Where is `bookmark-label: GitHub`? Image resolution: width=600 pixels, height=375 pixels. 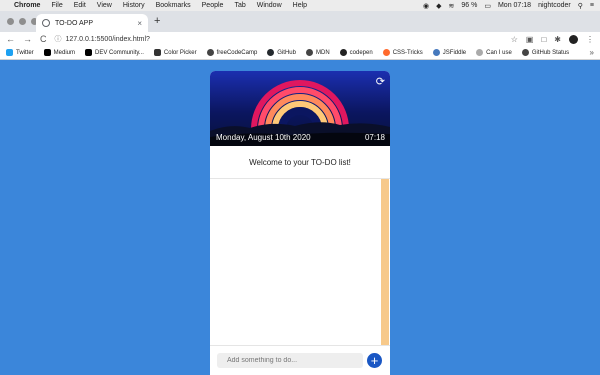 bookmark-label: GitHub is located at coordinates (286, 52).